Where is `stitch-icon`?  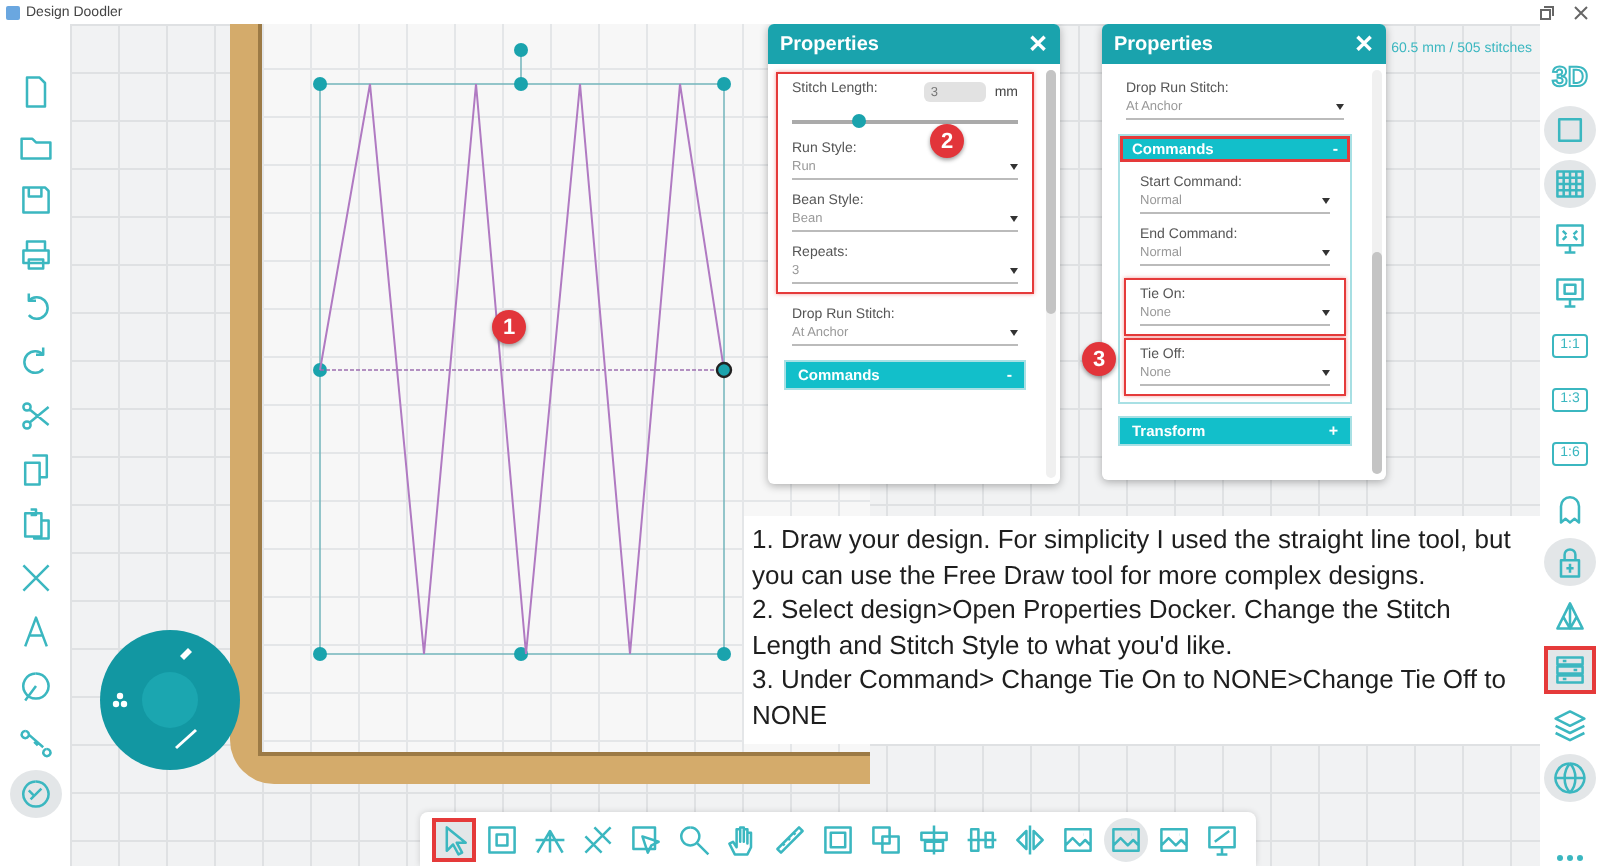 stitch-icon is located at coordinates (35, 686).